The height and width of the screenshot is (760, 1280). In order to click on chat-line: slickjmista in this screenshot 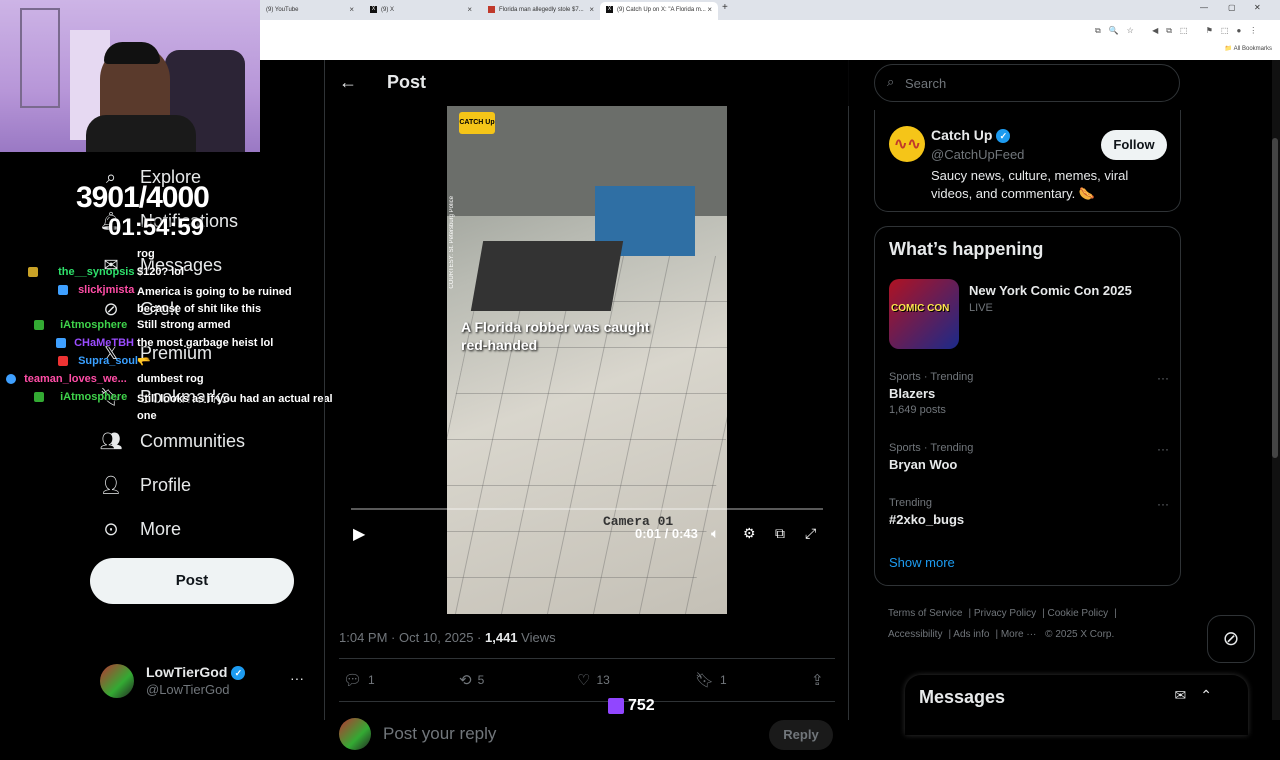, I will do `click(96, 290)`.